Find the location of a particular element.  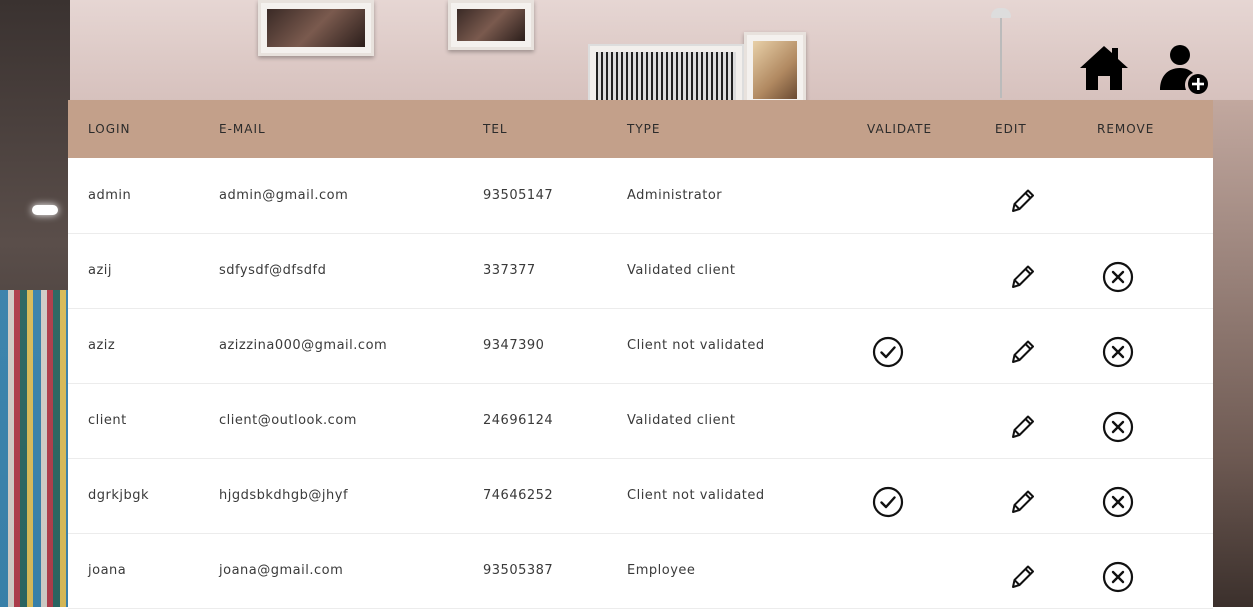

cell-type: Administrator is located at coordinates (675, 195).